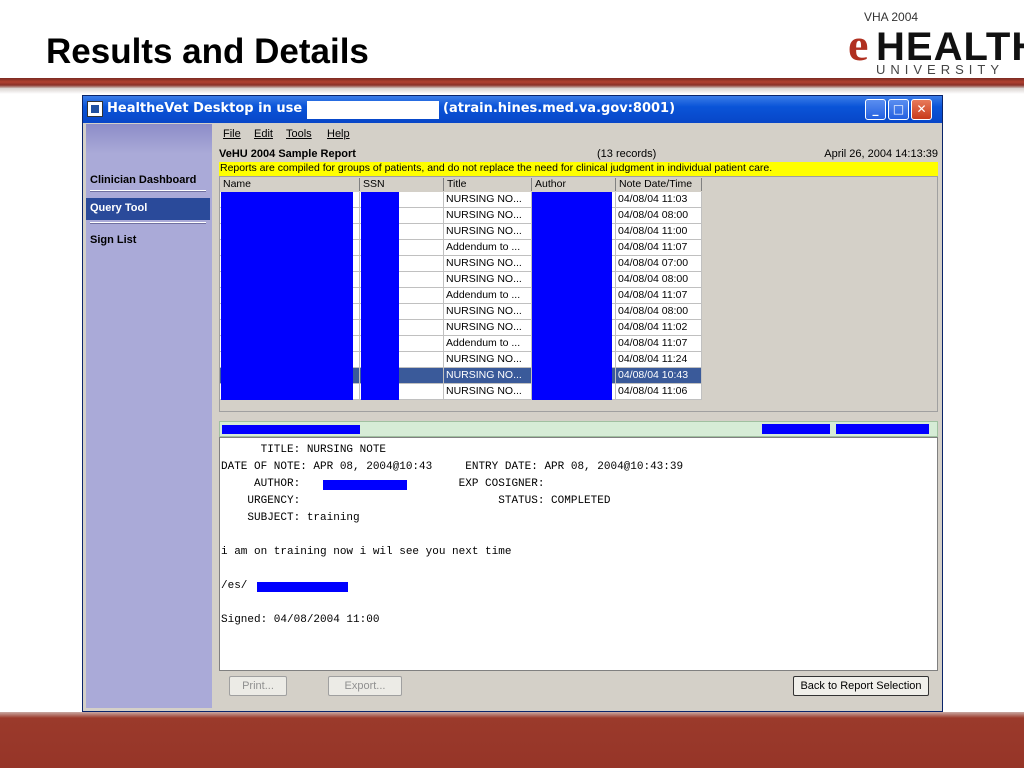  I want to click on patient-names-redacted, so click(287, 296).